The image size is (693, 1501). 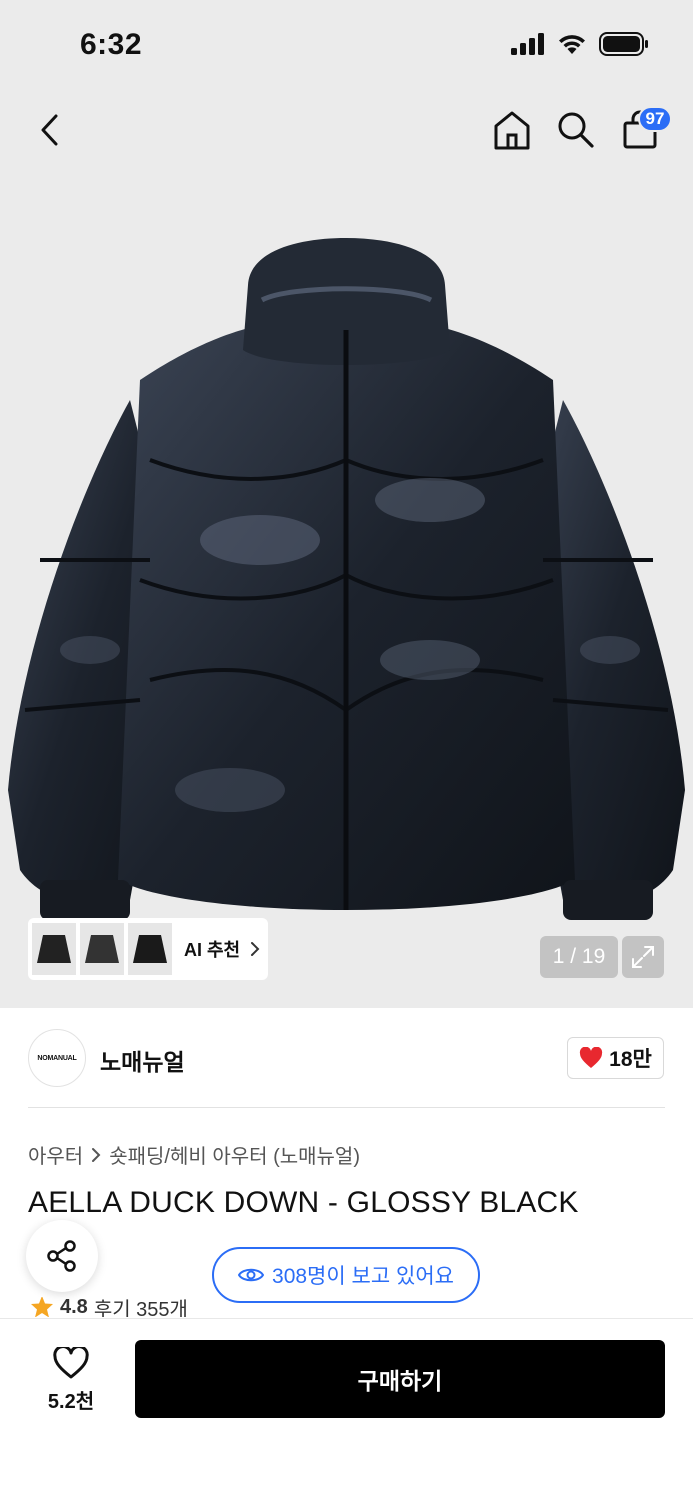 I want to click on expand-image-button, so click(x=643, y=957).